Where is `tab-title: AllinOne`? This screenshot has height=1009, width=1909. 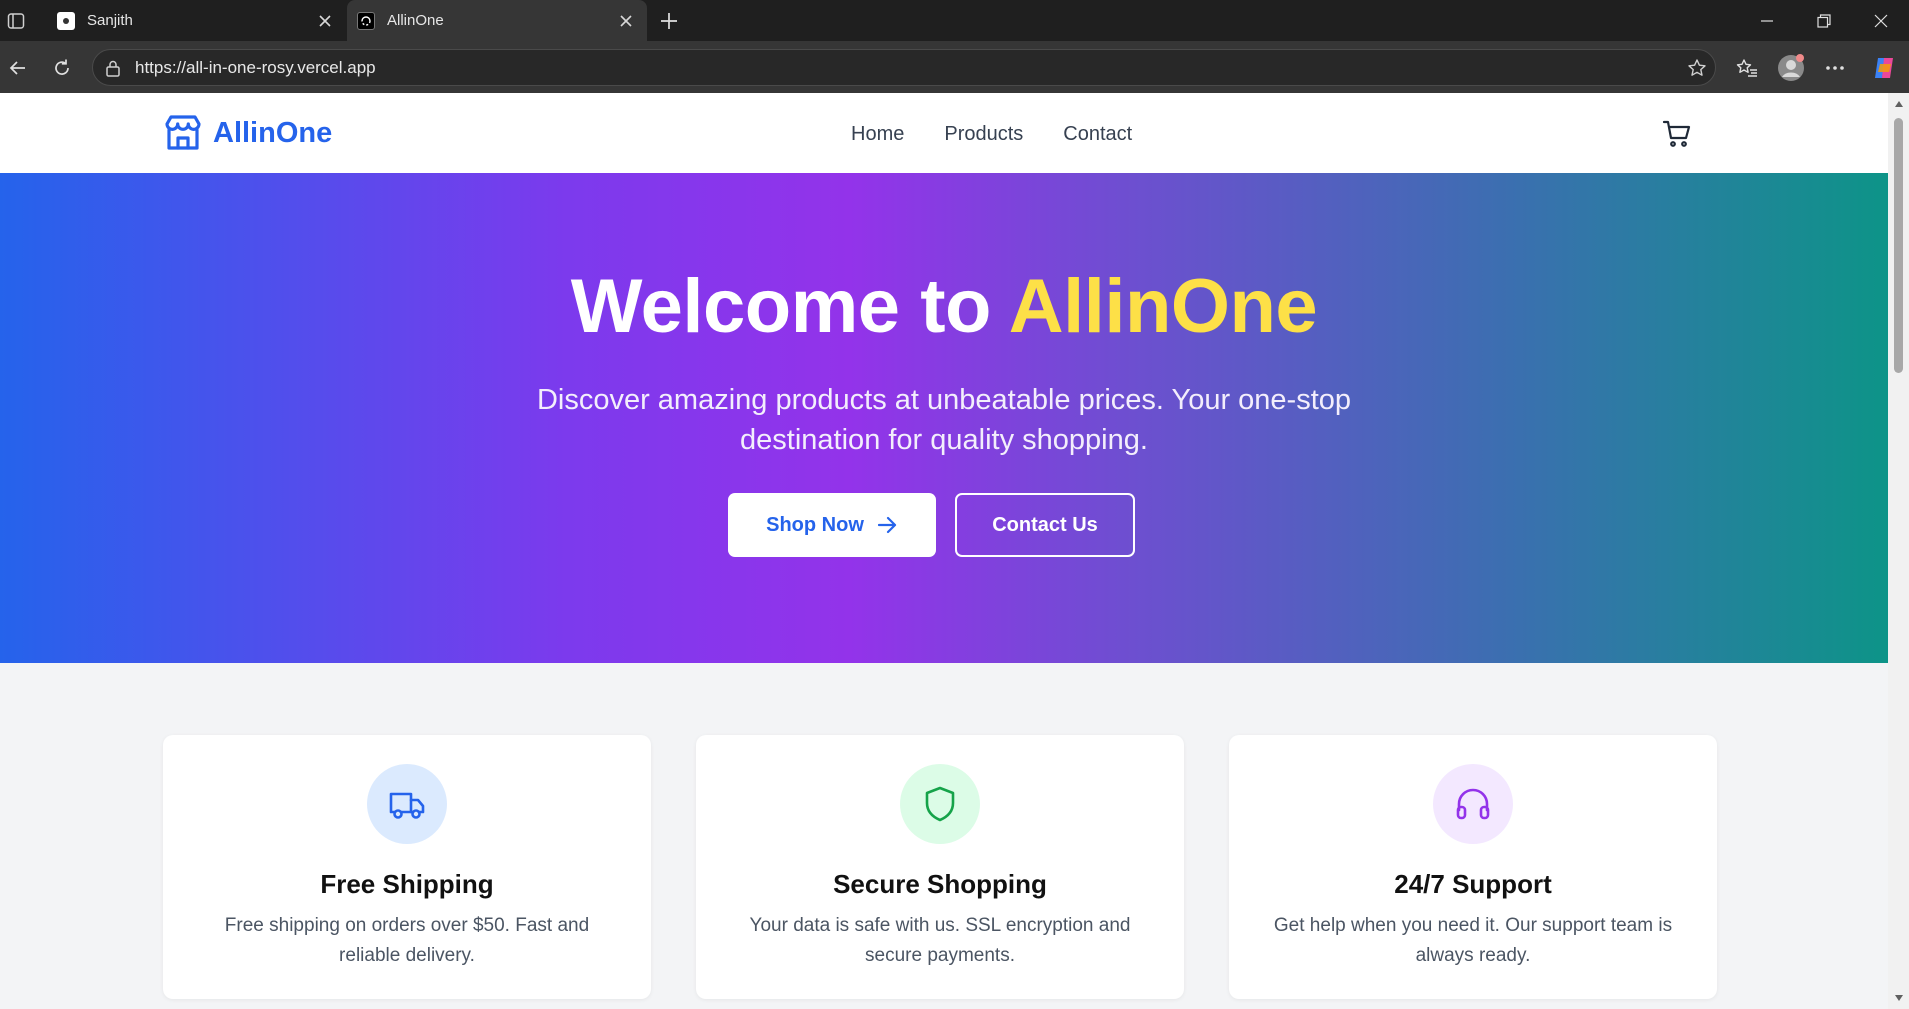 tab-title: AllinOne is located at coordinates (415, 20).